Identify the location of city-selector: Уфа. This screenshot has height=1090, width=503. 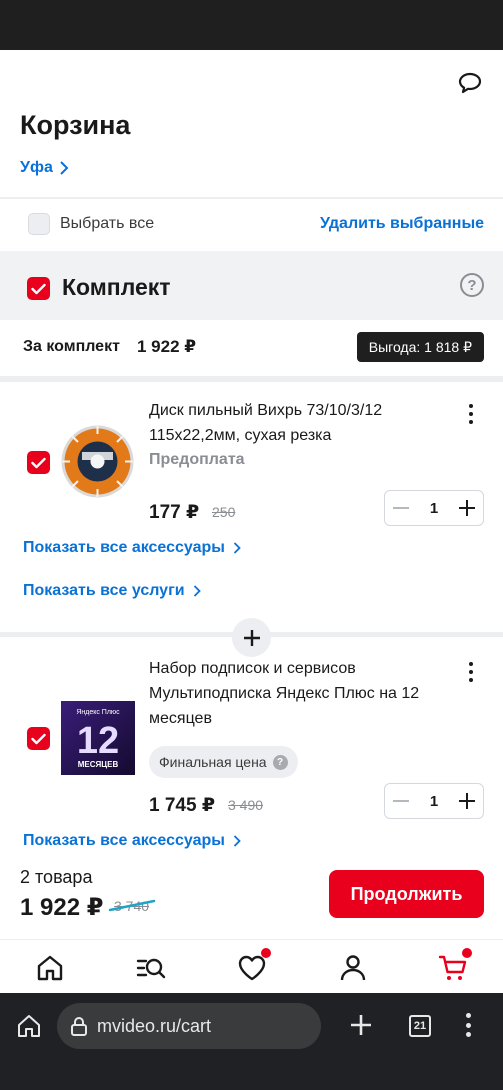
(44, 168).